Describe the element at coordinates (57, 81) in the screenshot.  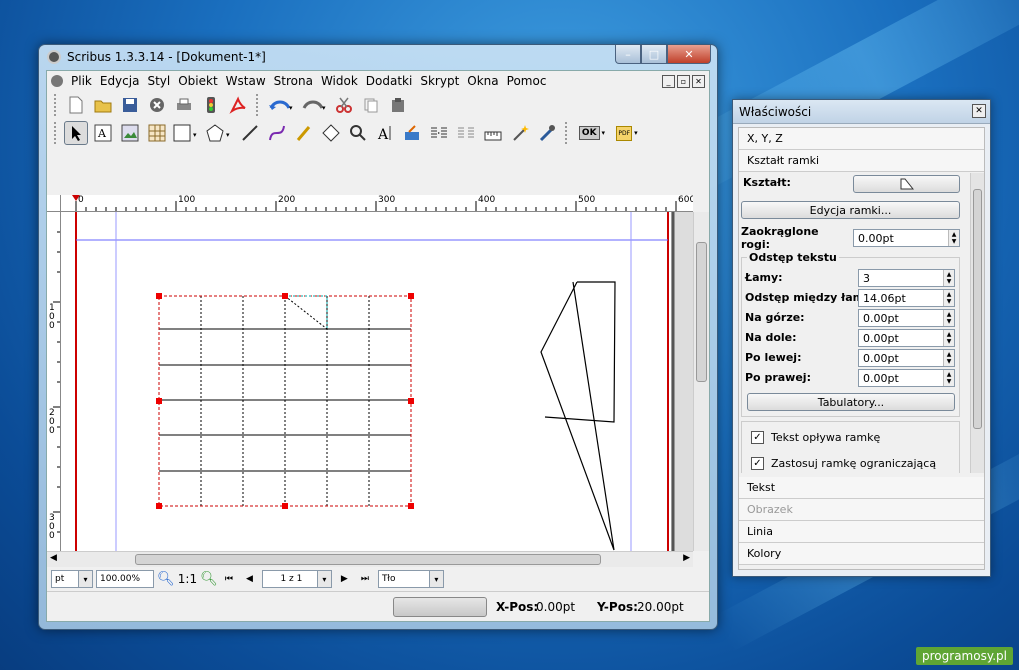
I see `app-menu-icon` at that location.